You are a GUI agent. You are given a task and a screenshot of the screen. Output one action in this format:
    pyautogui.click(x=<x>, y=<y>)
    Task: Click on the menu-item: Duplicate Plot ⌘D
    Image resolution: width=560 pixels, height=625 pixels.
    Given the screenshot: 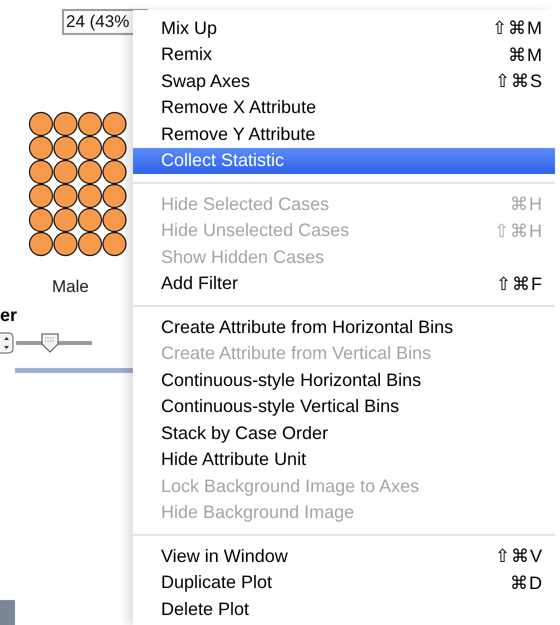 What is the action you would take?
    pyautogui.click(x=344, y=583)
    